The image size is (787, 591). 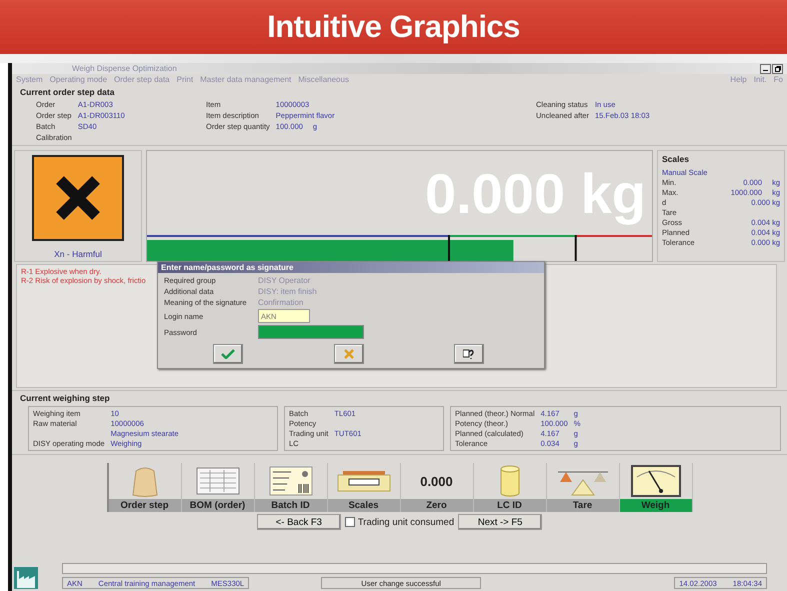 I want to click on cancel-button, so click(x=349, y=354).